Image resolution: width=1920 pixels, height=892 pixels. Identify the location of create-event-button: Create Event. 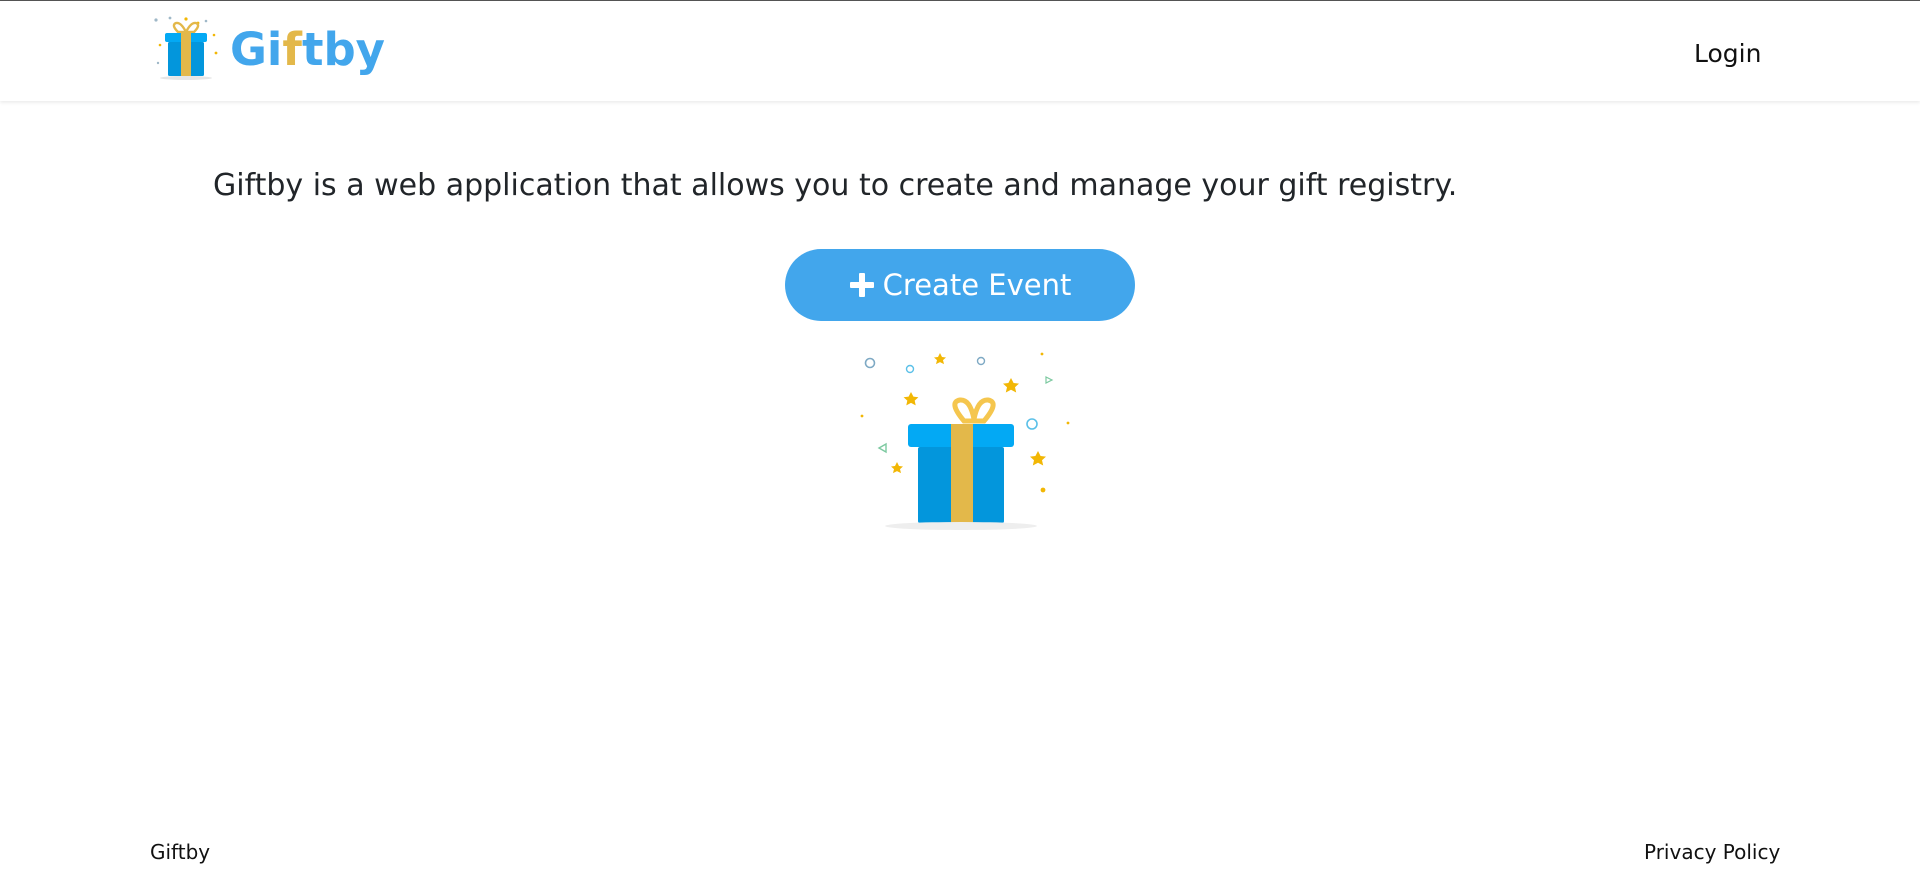
(960, 285).